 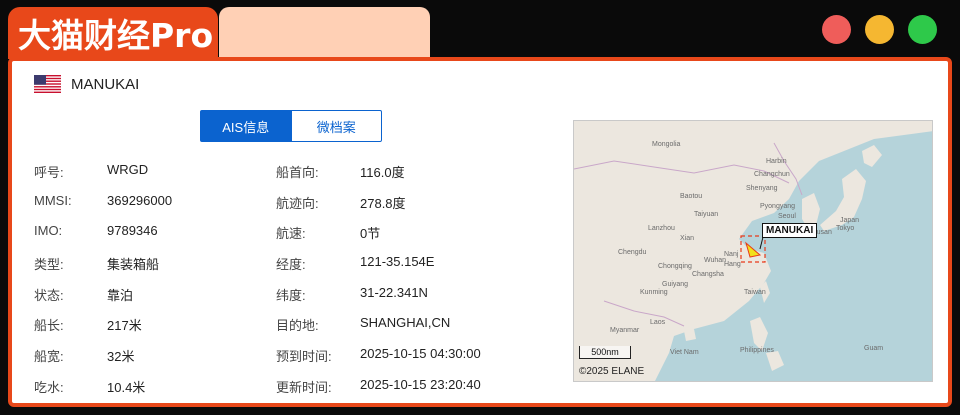 What do you see at coordinates (47, 84) in the screenshot?
I see `us-flag-icon` at bounding box center [47, 84].